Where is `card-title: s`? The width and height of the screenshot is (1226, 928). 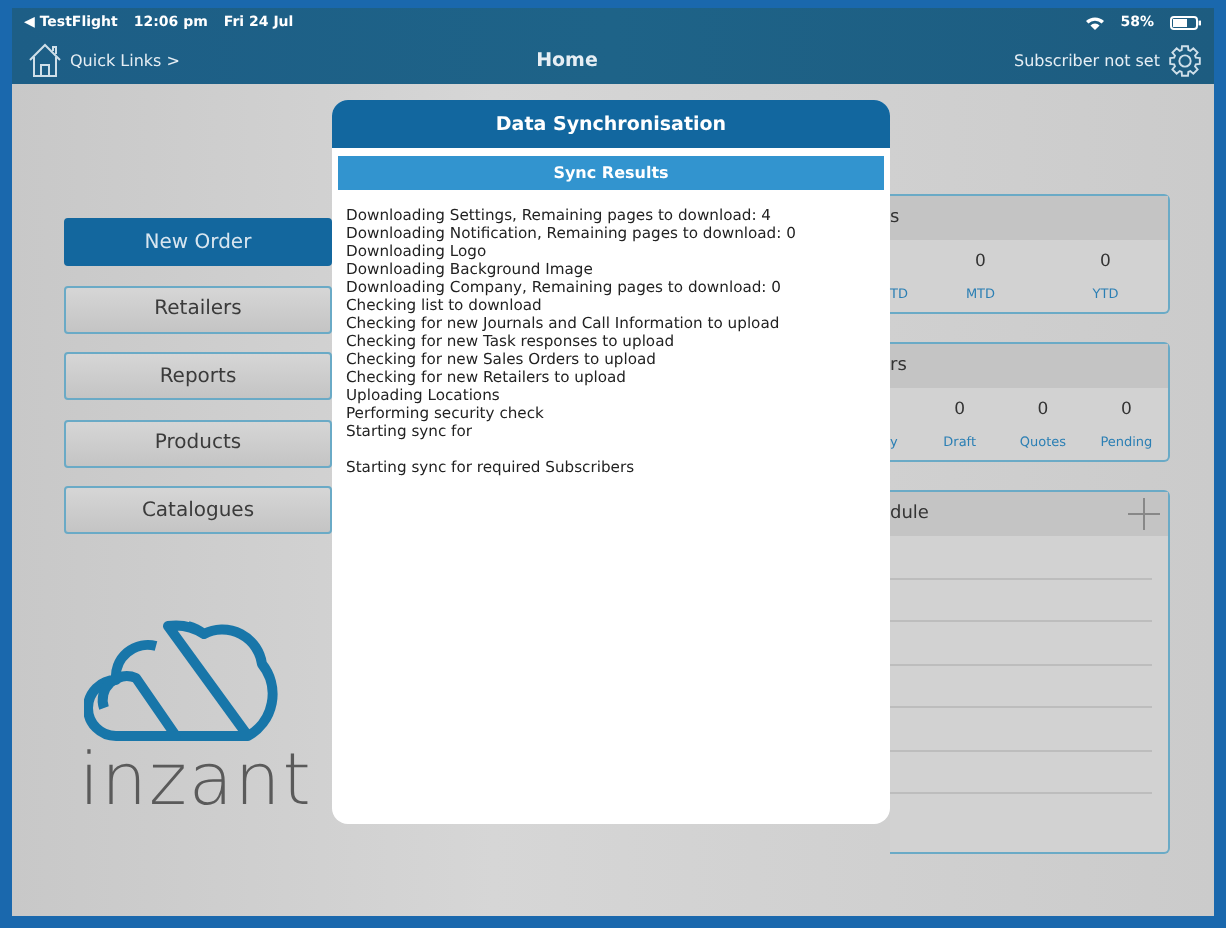
card-title: s is located at coordinates (896, 218).